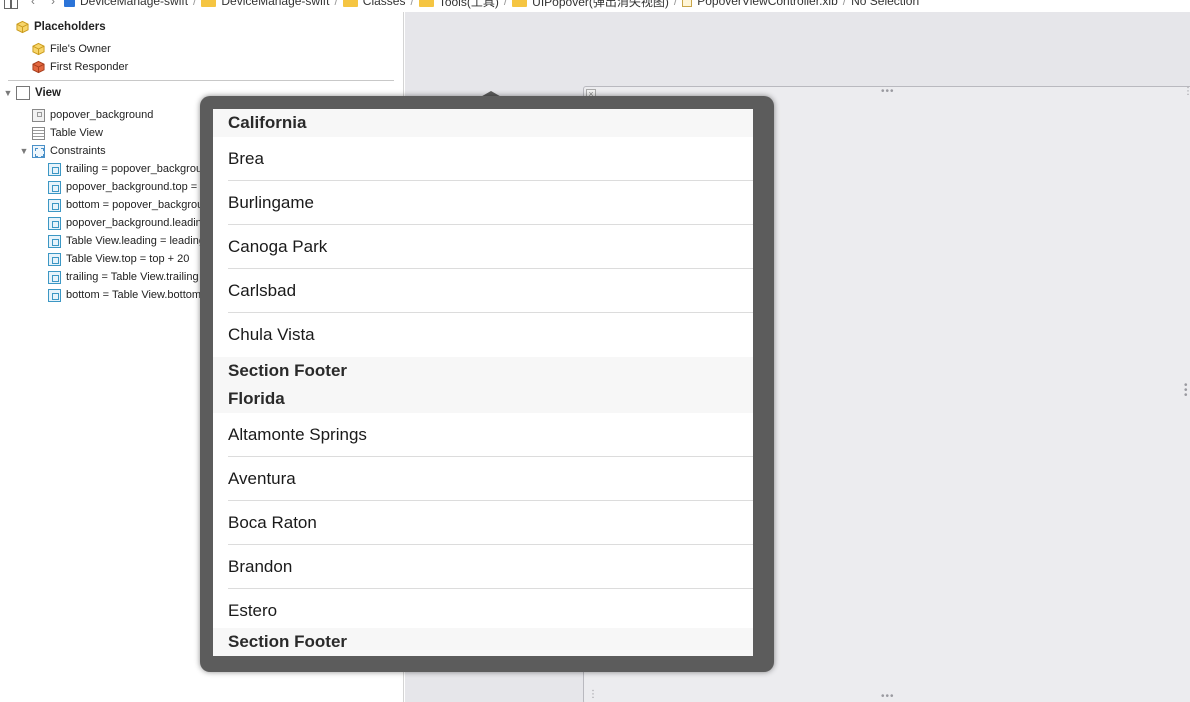 This screenshot has width=1190, height=702. I want to click on breadcrumb-item-file: PopoverViewController.xib, so click(760, 4).